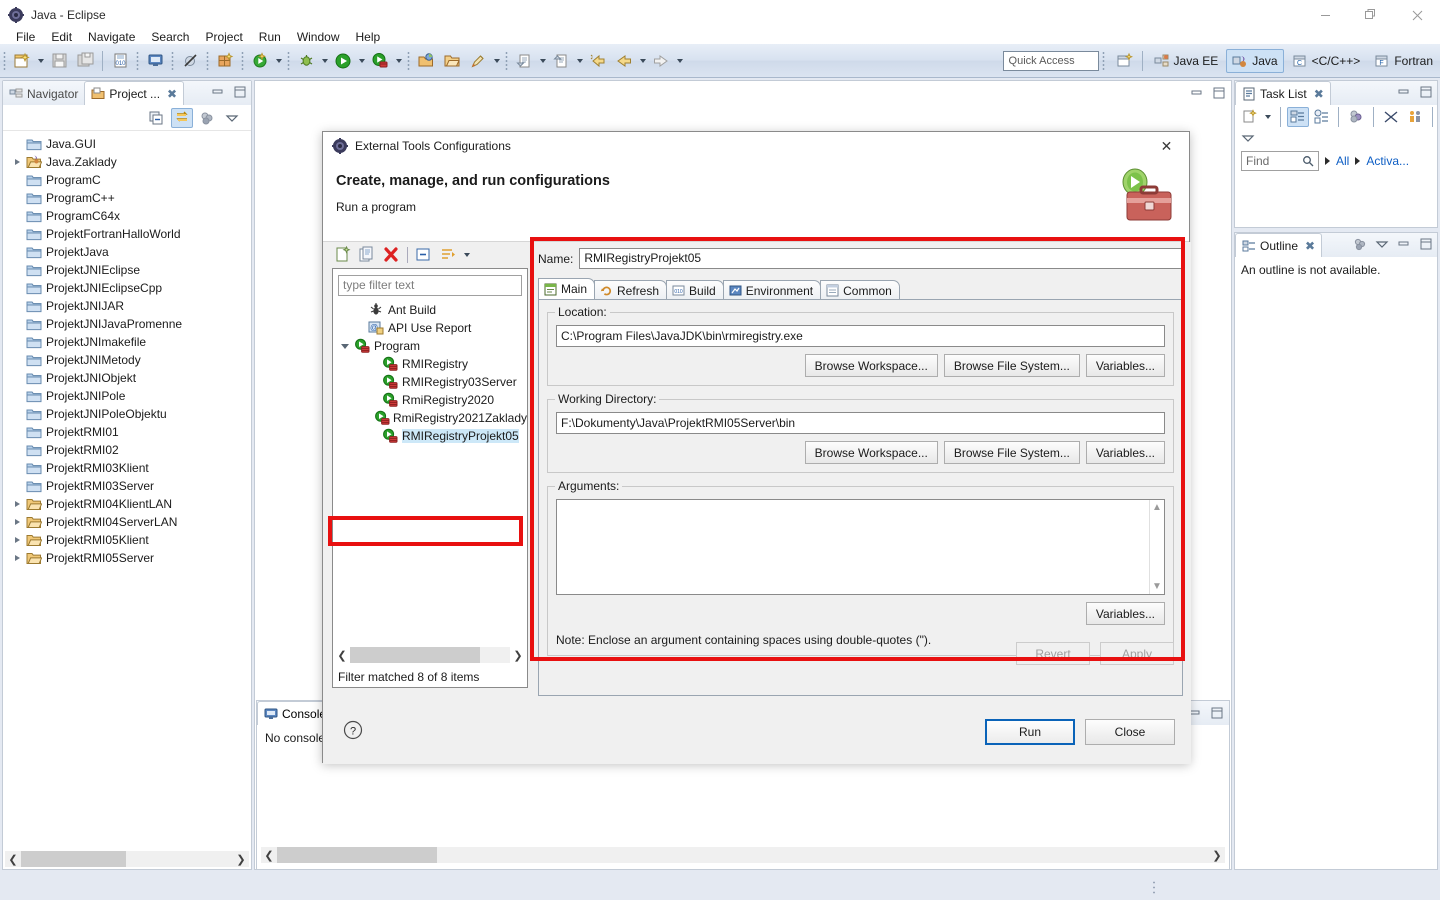 The height and width of the screenshot is (900, 1440). I want to click on external-tools-run-icon, so click(260, 61).